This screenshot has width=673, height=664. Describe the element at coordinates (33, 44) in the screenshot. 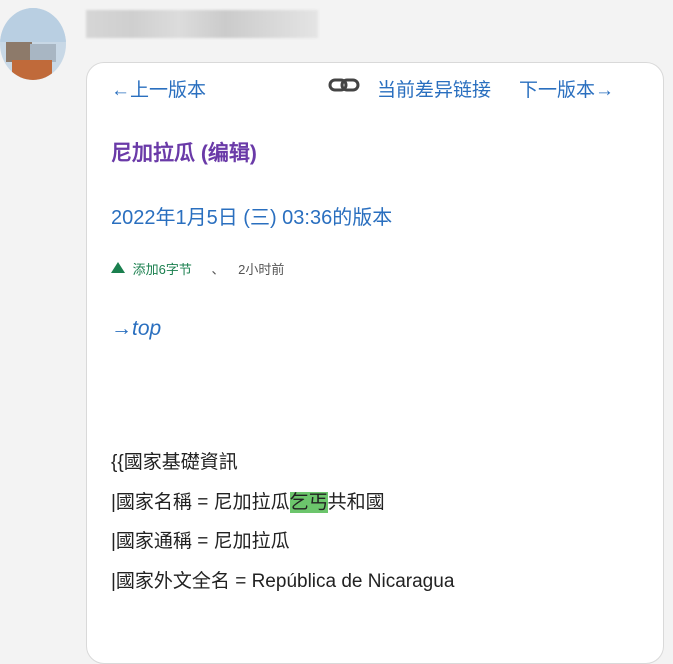

I see `avatar` at that location.